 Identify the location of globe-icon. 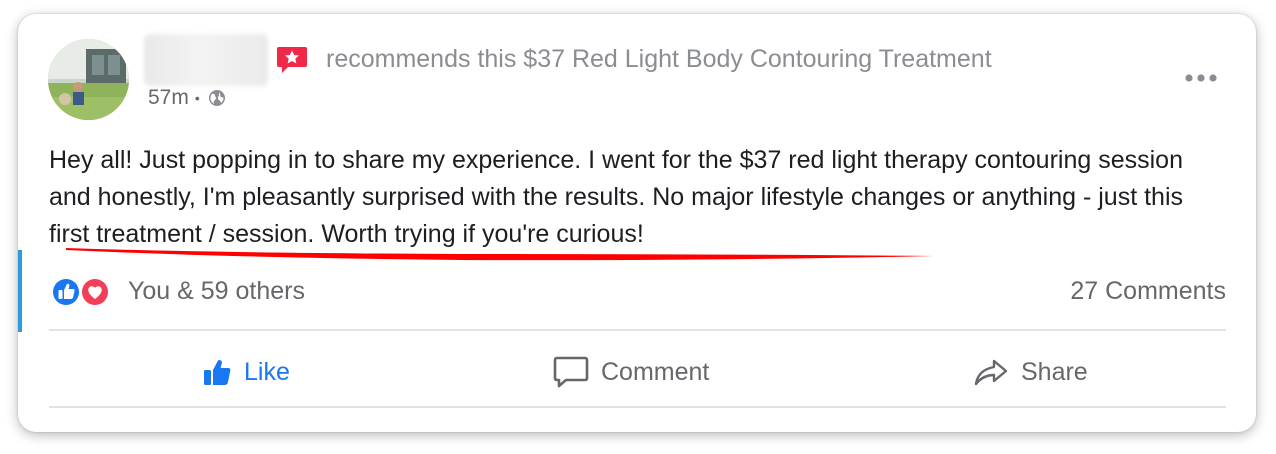
(217, 98).